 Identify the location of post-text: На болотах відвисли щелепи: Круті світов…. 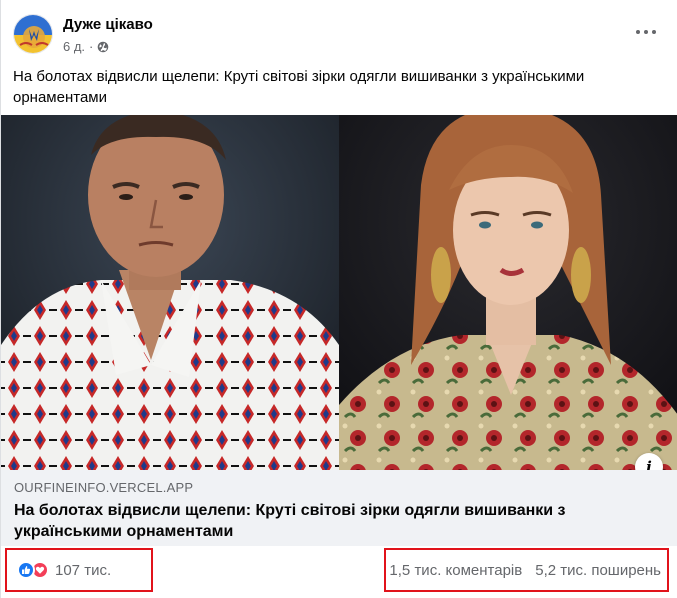
(299, 87).